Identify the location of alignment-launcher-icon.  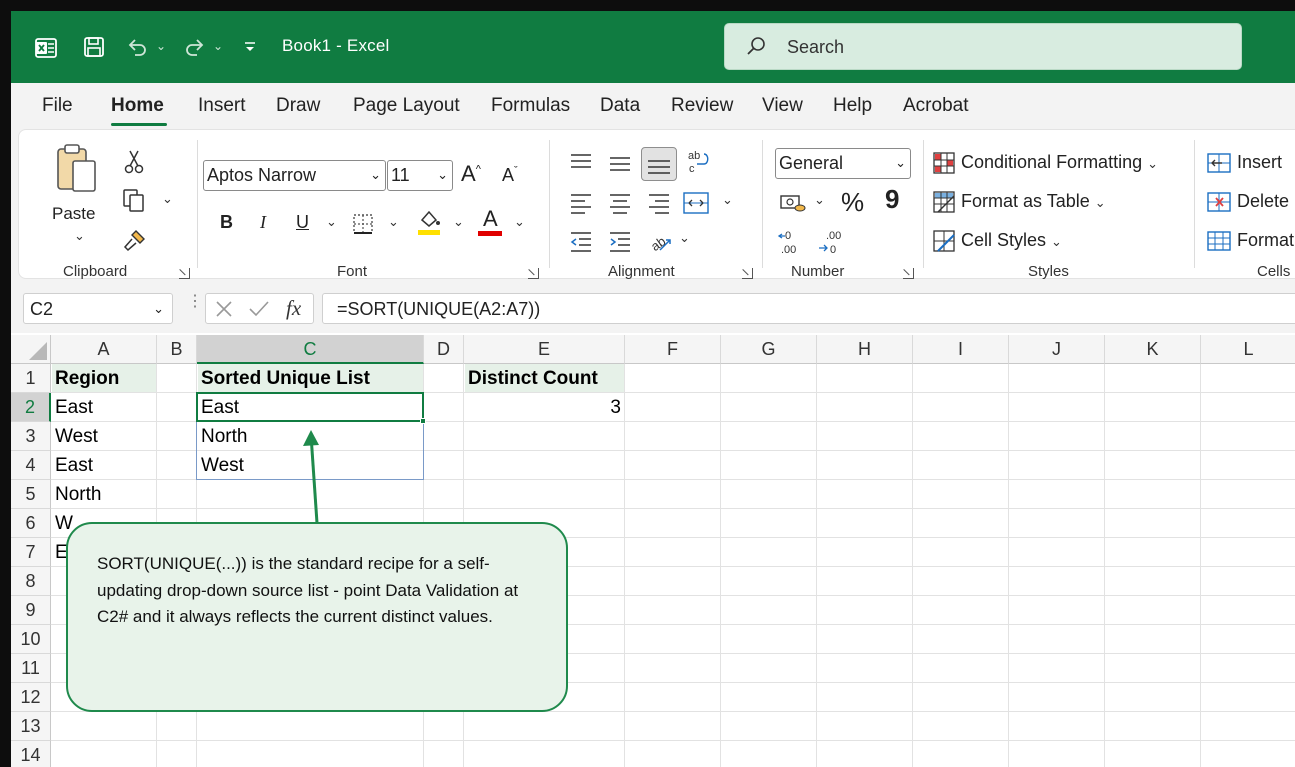
(747, 273).